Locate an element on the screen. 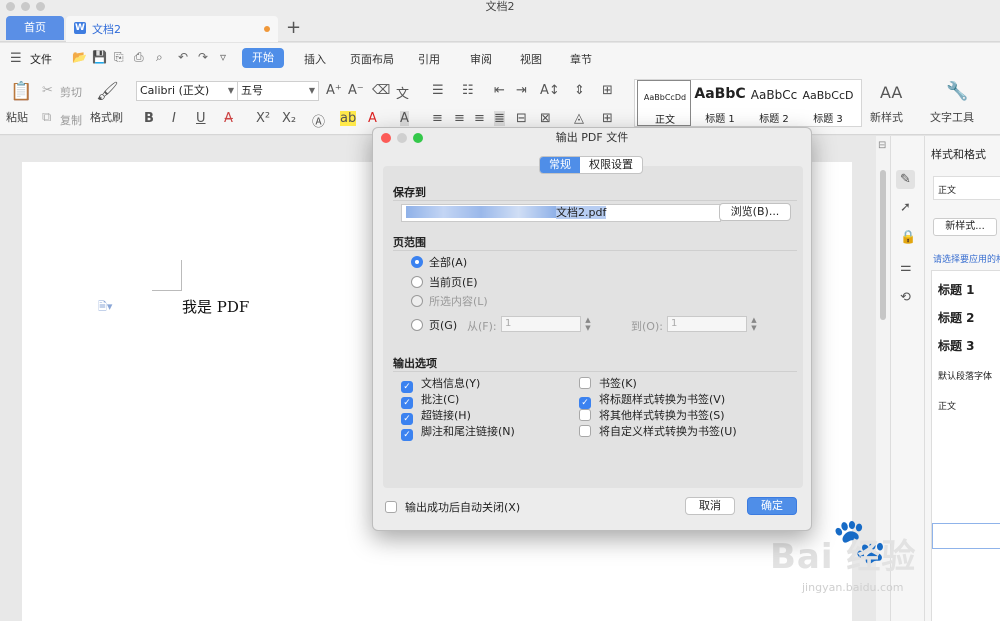 The image size is (1000, 621). style-normal: AaBbCcDd 正文 is located at coordinates (664, 103).